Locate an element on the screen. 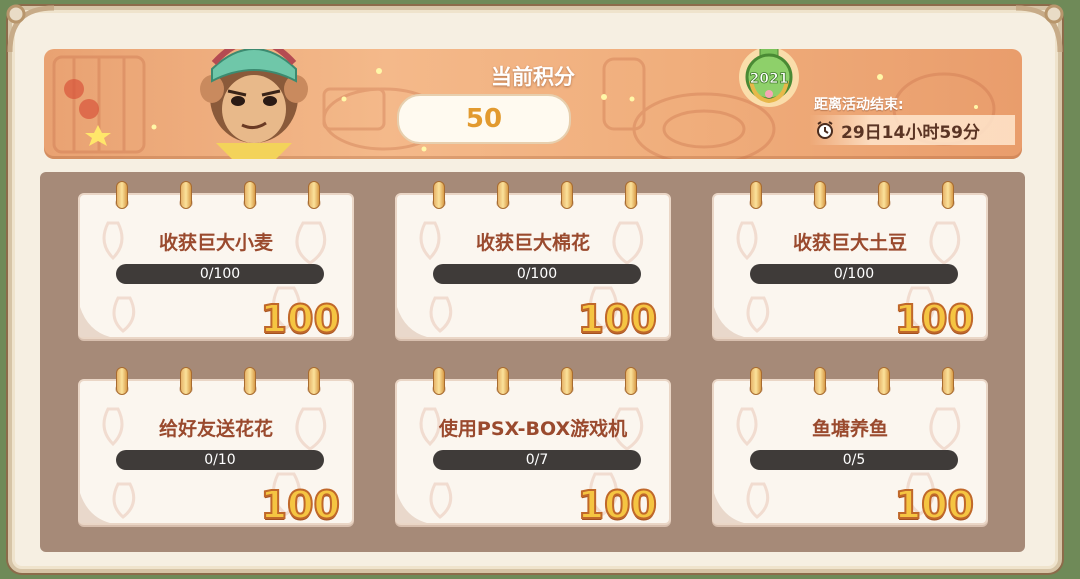  task-progress-bar: 0/7 is located at coordinates (537, 460).